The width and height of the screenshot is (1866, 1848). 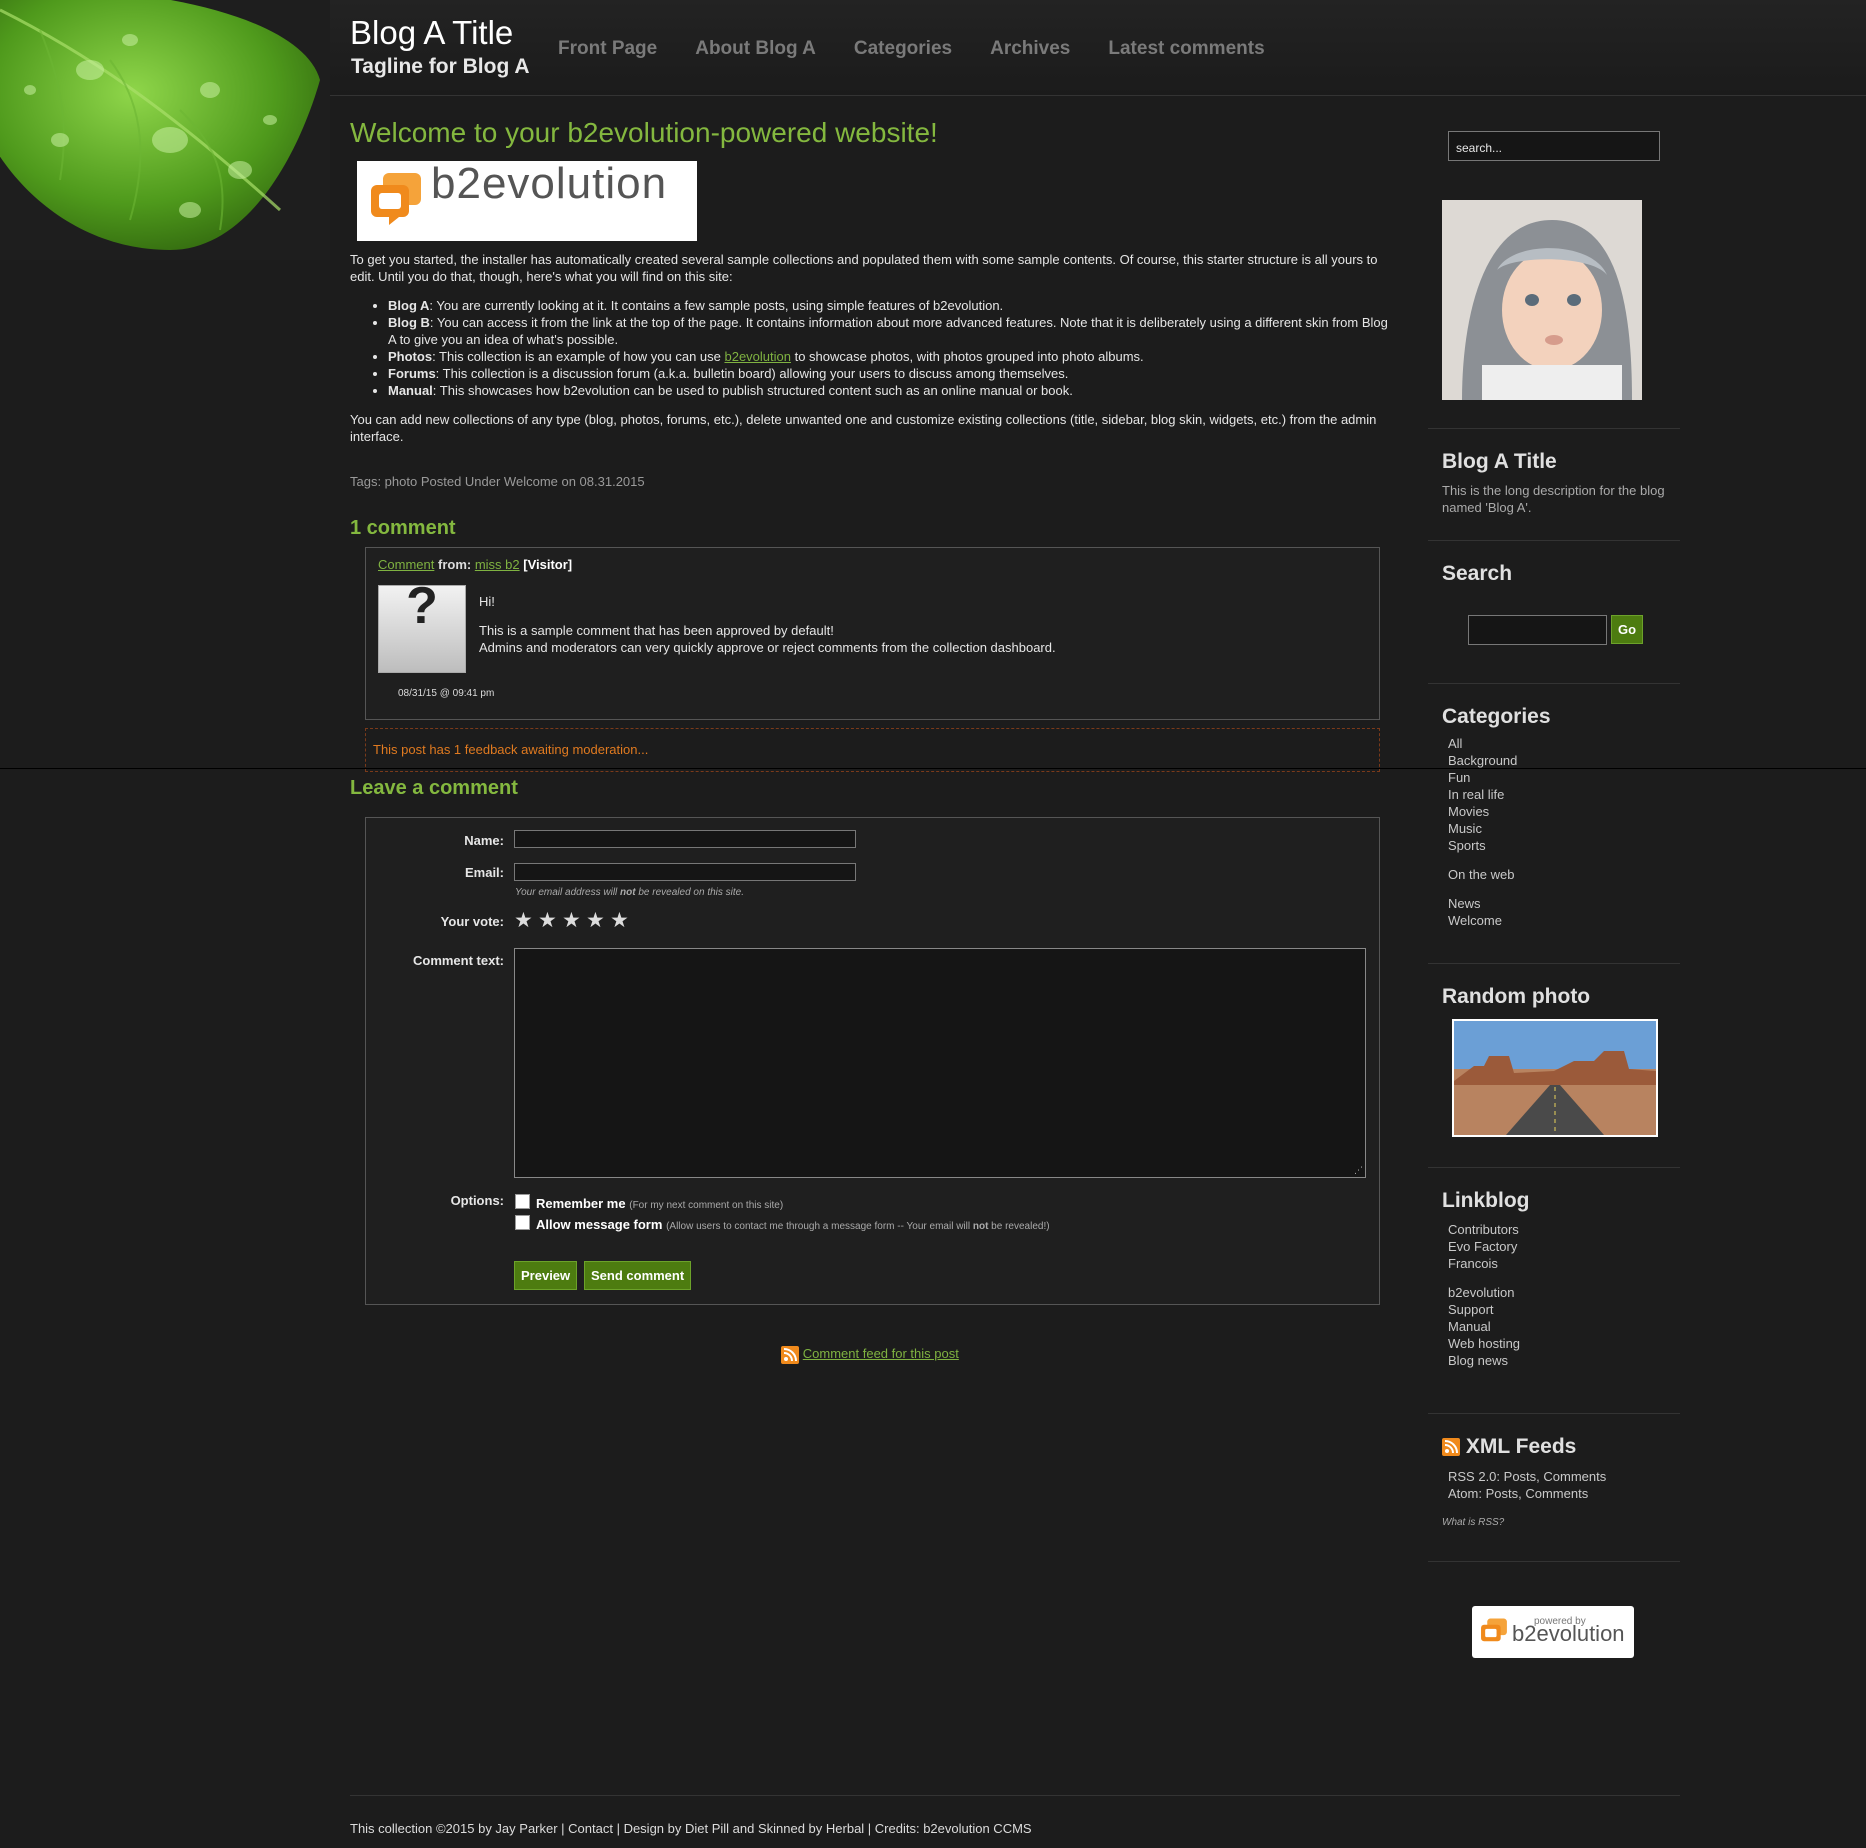 What do you see at coordinates (1542, 300) in the screenshot?
I see `profile-photo` at bounding box center [1542, 300].